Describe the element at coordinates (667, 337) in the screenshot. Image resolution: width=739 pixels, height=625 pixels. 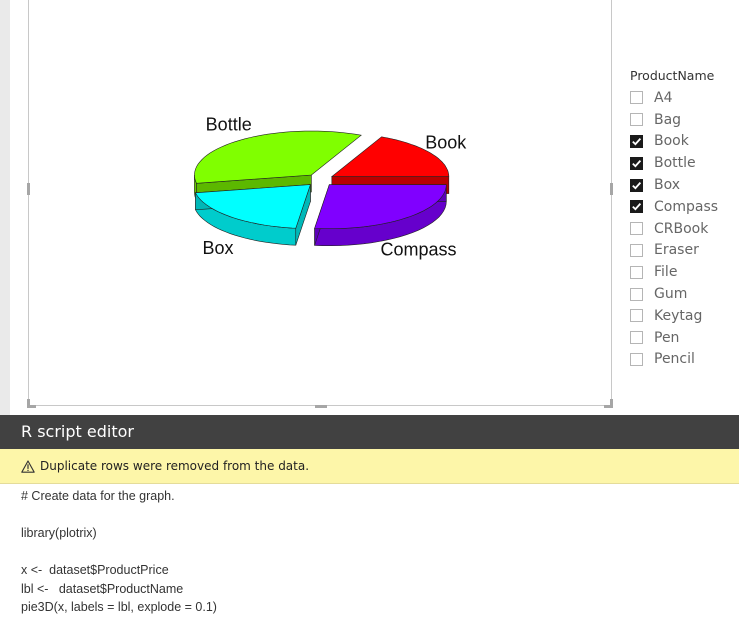
I see `slicer-item-label: Pen` at that location.